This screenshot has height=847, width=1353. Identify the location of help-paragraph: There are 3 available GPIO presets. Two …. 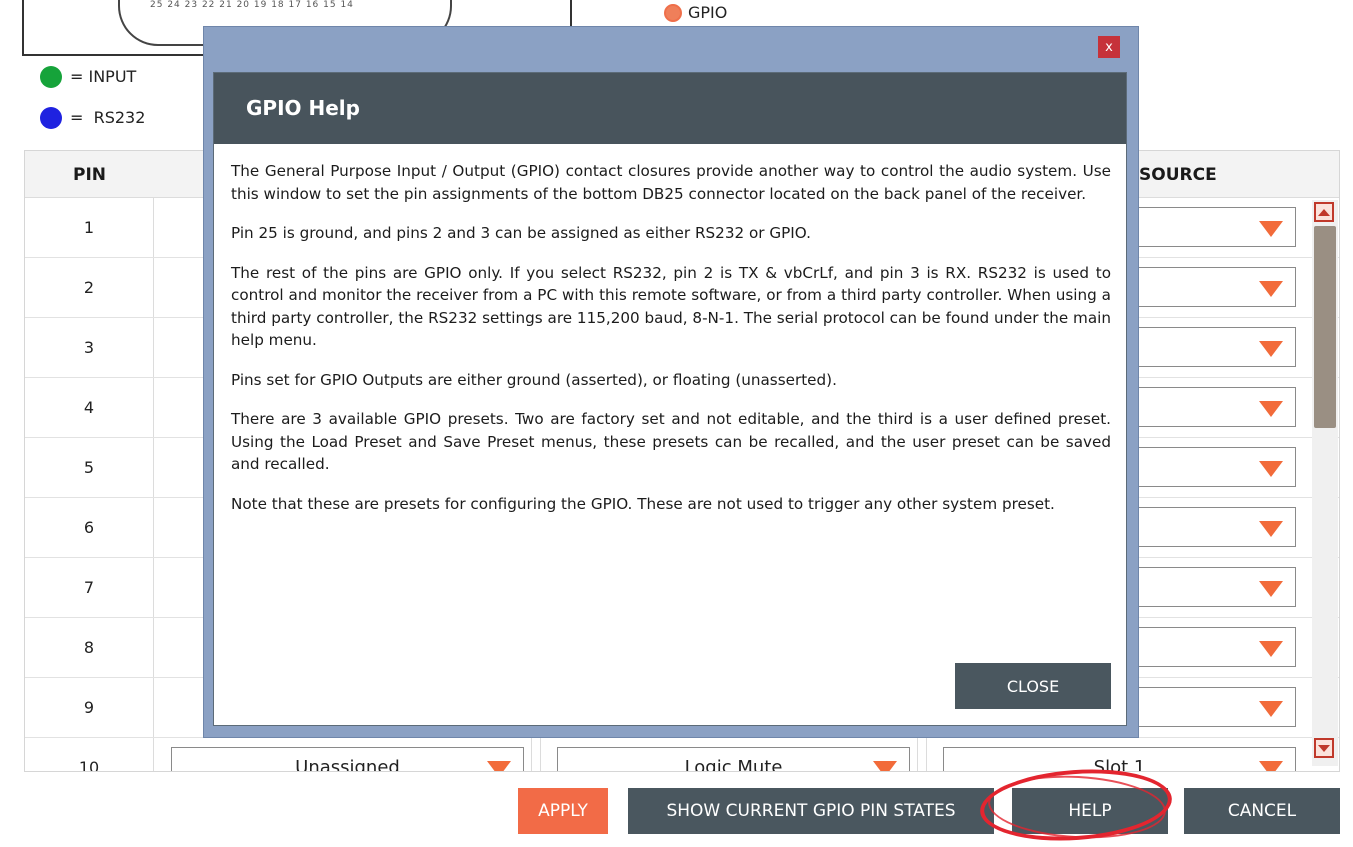
(671, 441).